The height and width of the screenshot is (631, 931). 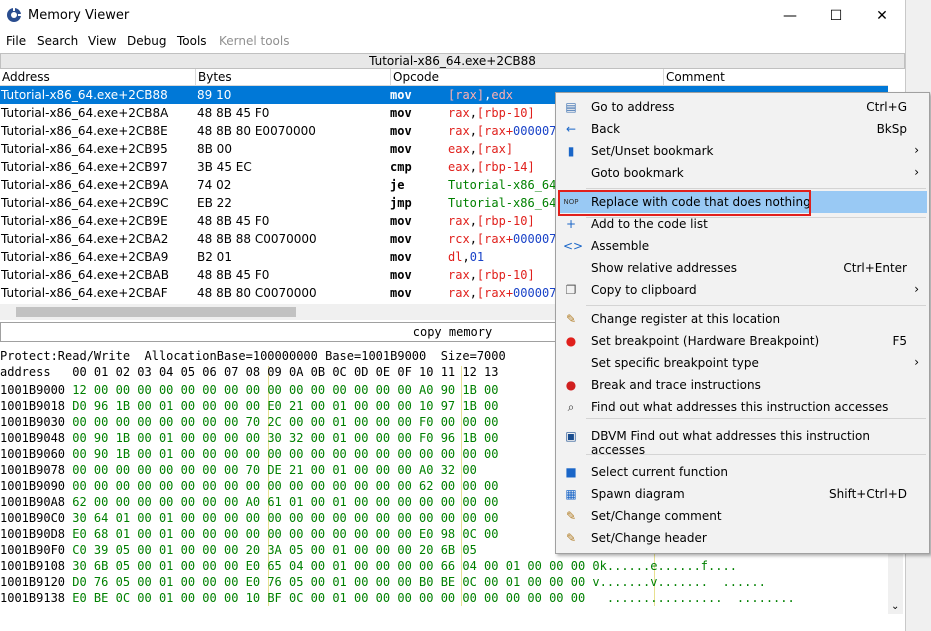 What do you see at coordinates (84, 95) in the screenshot?
I see `instruction-address: Tutorial-x86_64.exe+2CB88` at bounding box center [84, 95].